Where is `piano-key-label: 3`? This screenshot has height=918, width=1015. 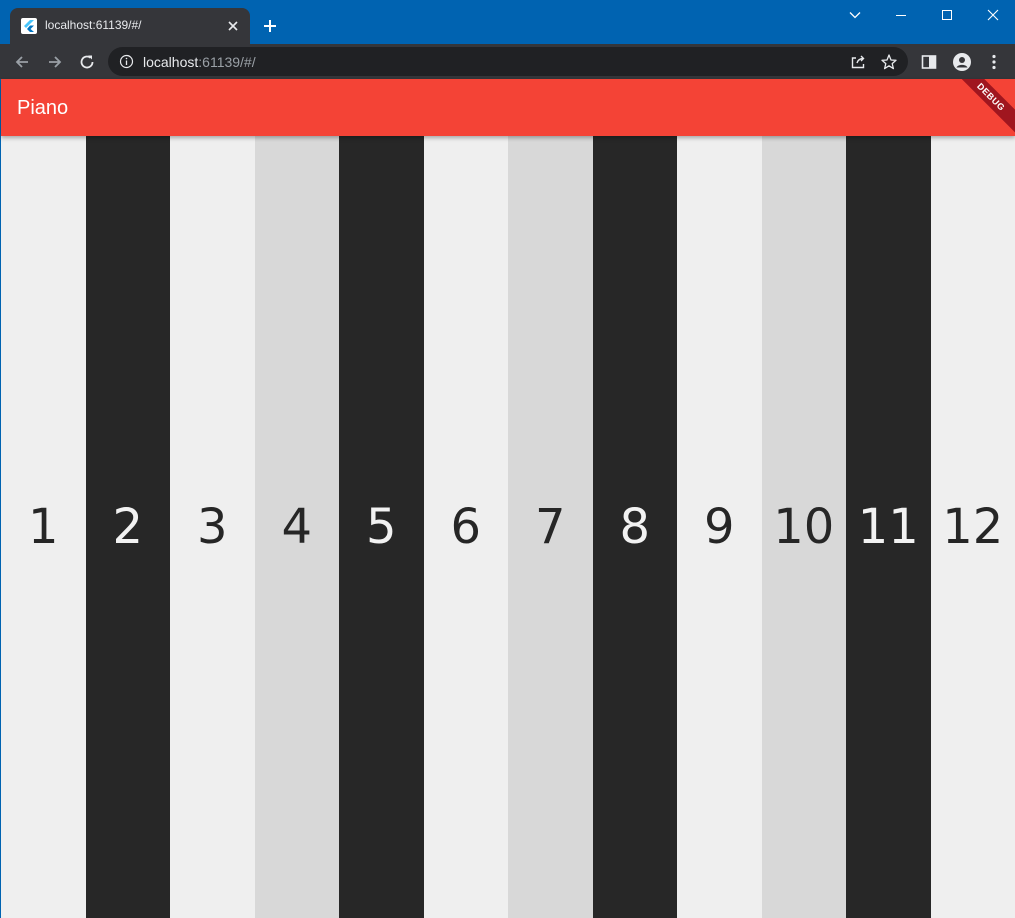 piano-key-label: 3 is located at coordinates (212, 527).